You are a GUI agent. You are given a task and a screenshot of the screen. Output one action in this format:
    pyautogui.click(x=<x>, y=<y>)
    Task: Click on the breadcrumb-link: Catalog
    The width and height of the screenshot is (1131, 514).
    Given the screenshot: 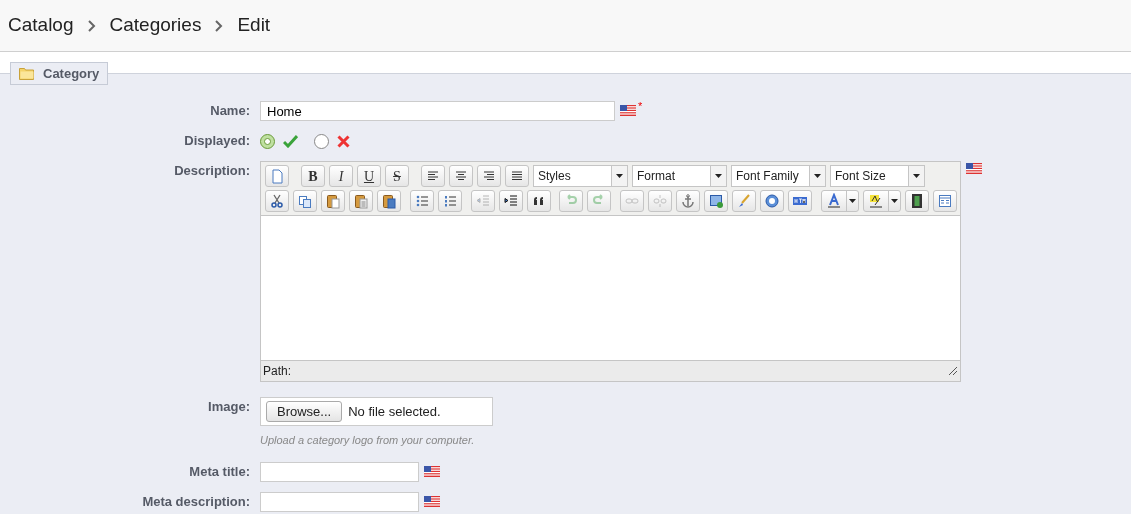 What is the action you would take?
    pyautogui.click(x=41, y=25)
    